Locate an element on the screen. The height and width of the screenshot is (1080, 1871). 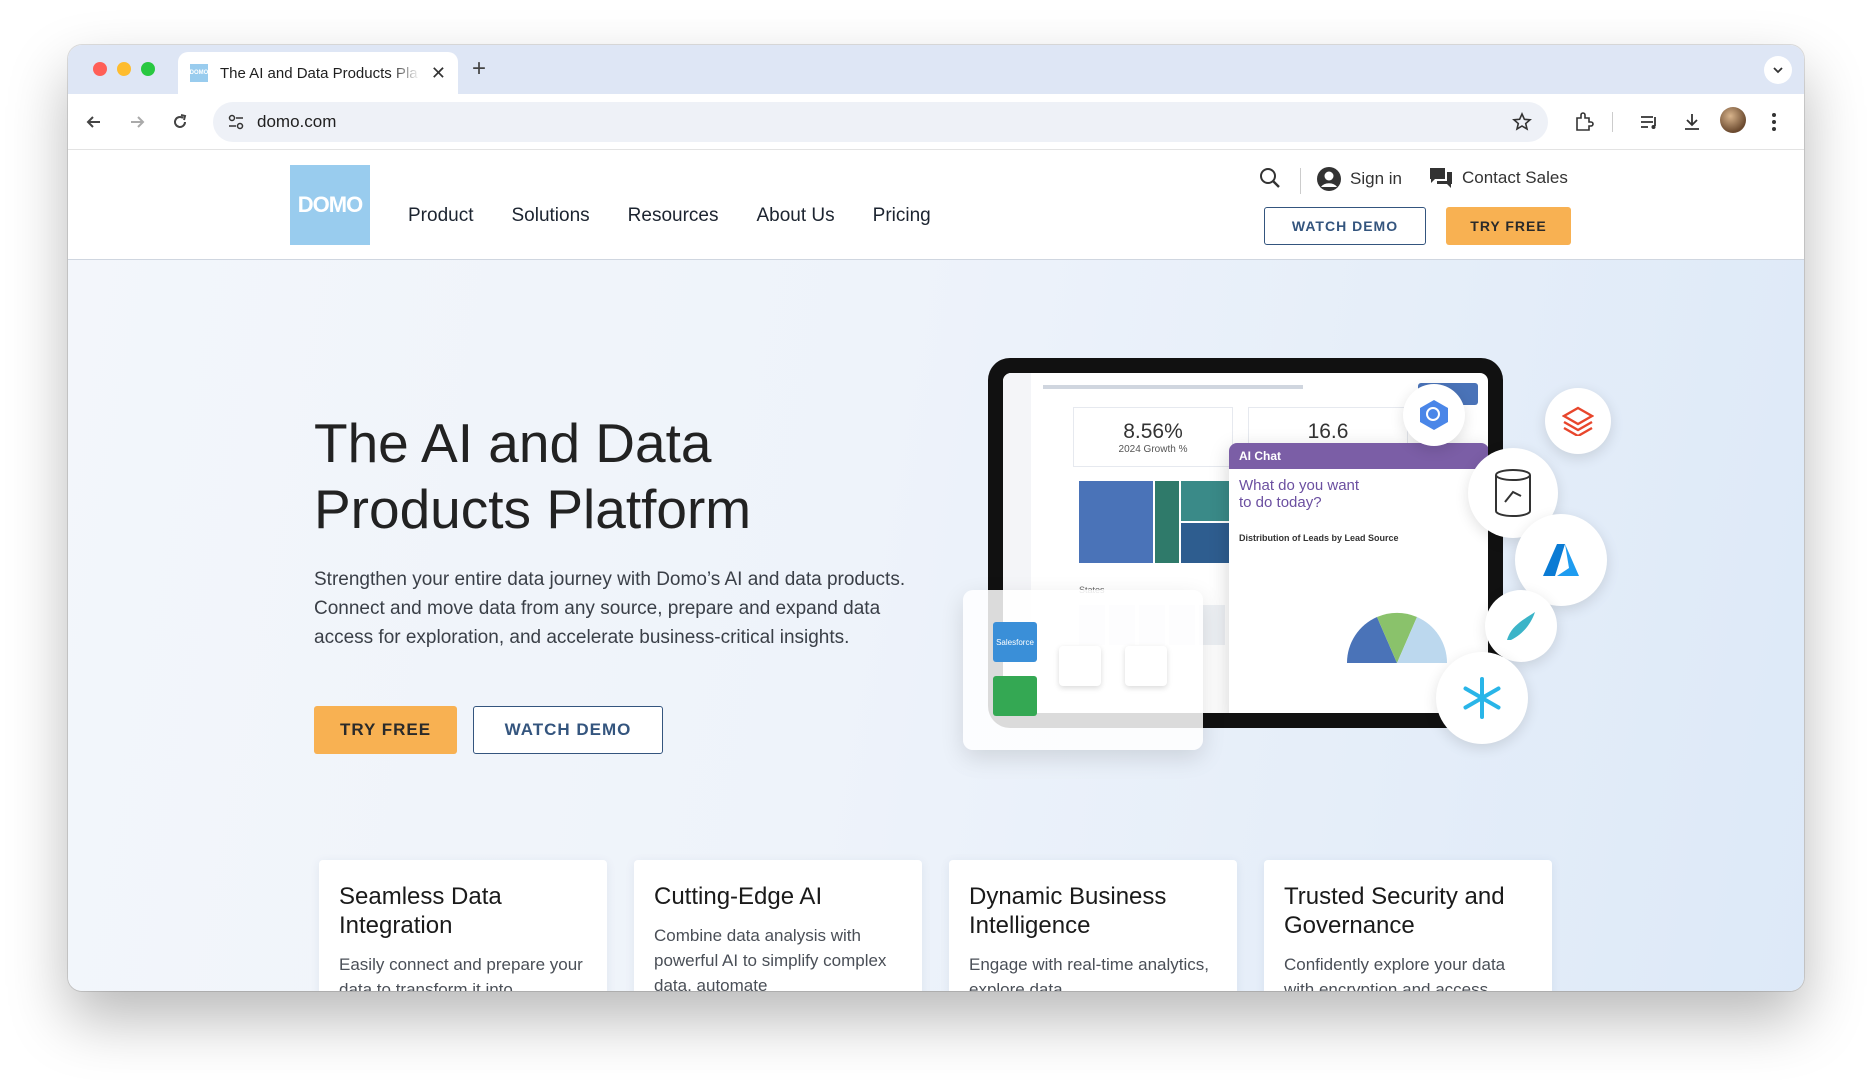
bookmark-star-icon is located at coordinates (1522, 122).